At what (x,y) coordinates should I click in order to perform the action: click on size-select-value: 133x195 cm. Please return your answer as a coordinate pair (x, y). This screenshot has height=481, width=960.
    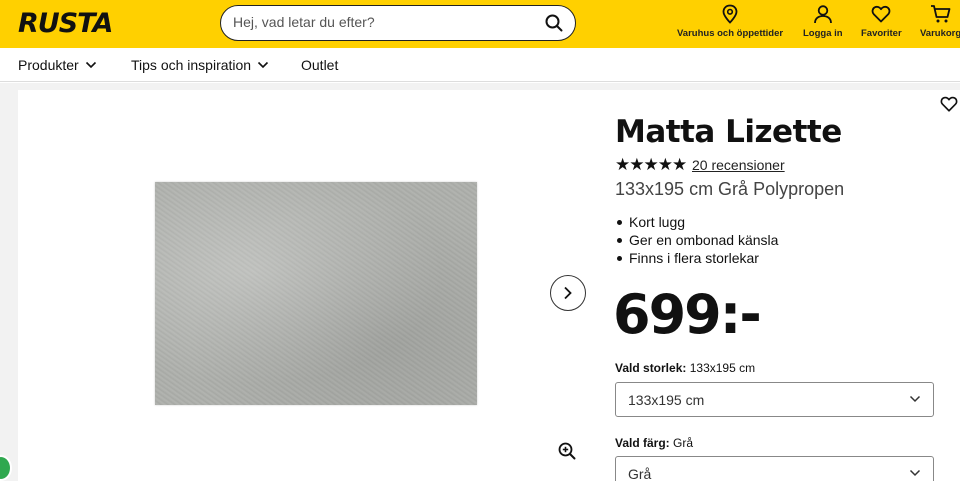
    Looking at the image, I should click on (666, 400).